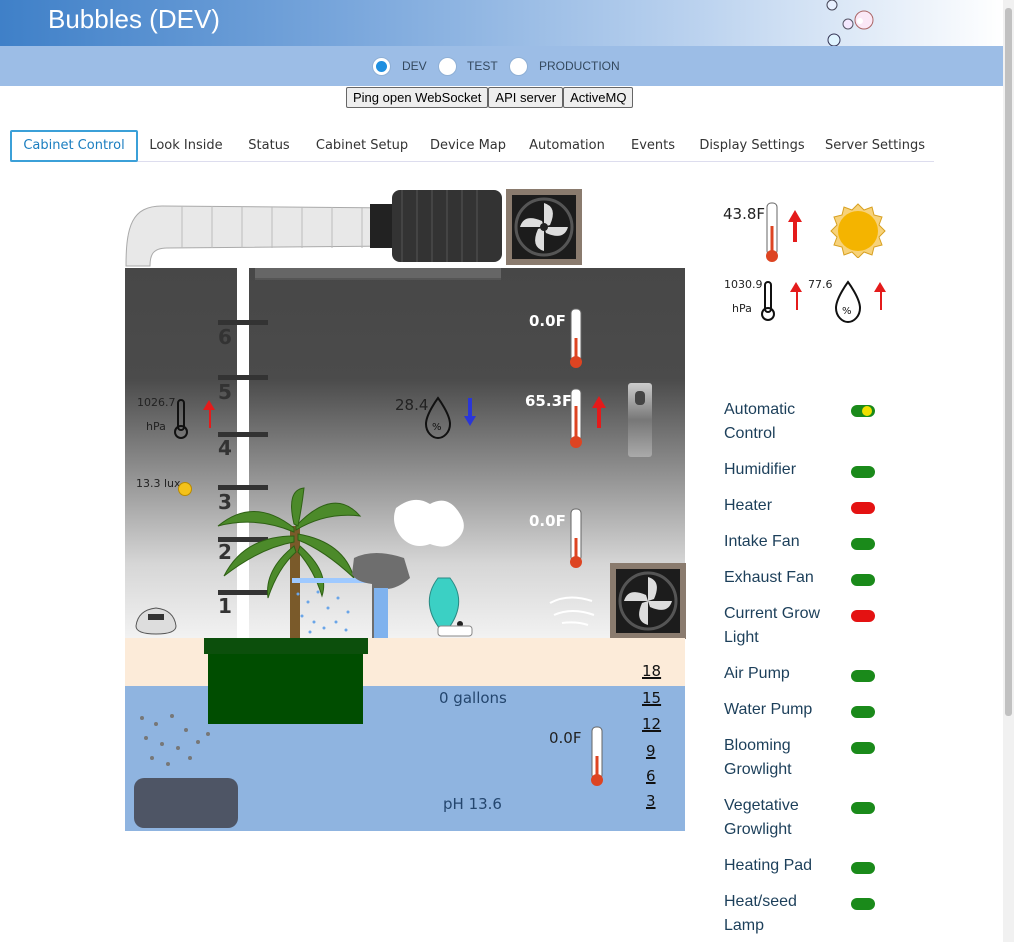 This screenshot has height=942, width=1014. What do you see at coordinates (781, 301) in the screenshot?
I see `outside-barometer-icon` at bounding box center [781, 301].